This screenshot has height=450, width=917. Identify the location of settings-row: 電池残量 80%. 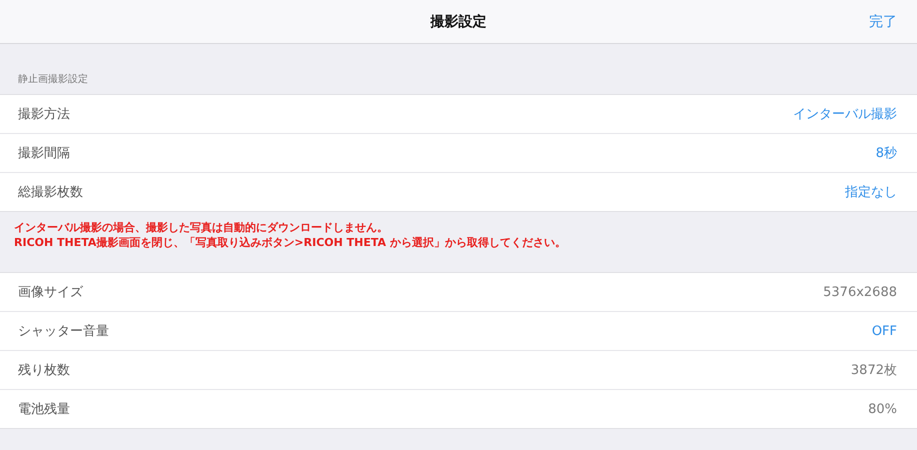
(458, 409).